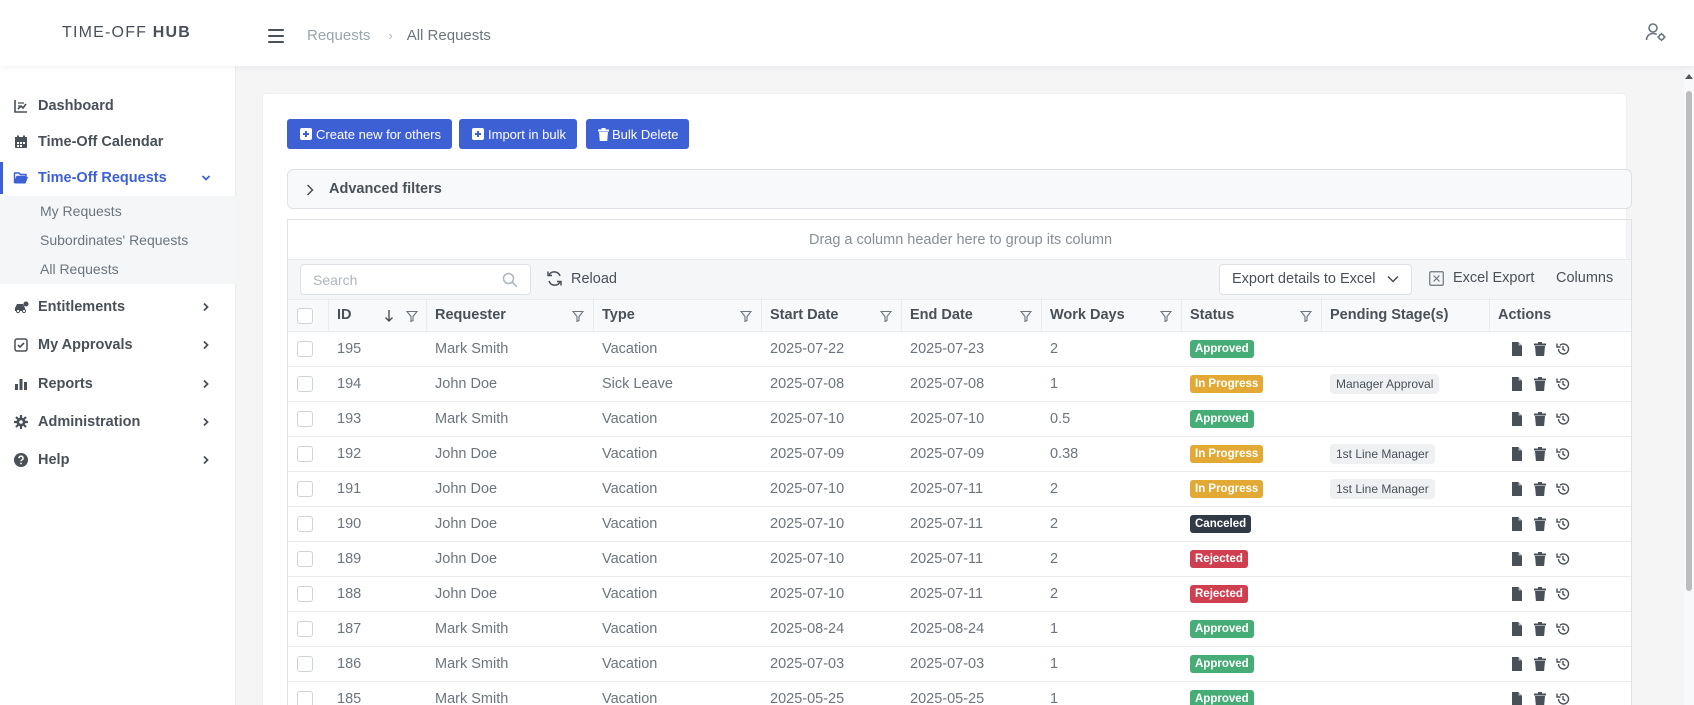 The image size is (1694, 705). What do you see at coordinates (972, 316) in the screenshot?
I see `column-header-end-date: End Date` at bounding box center [972, 316].